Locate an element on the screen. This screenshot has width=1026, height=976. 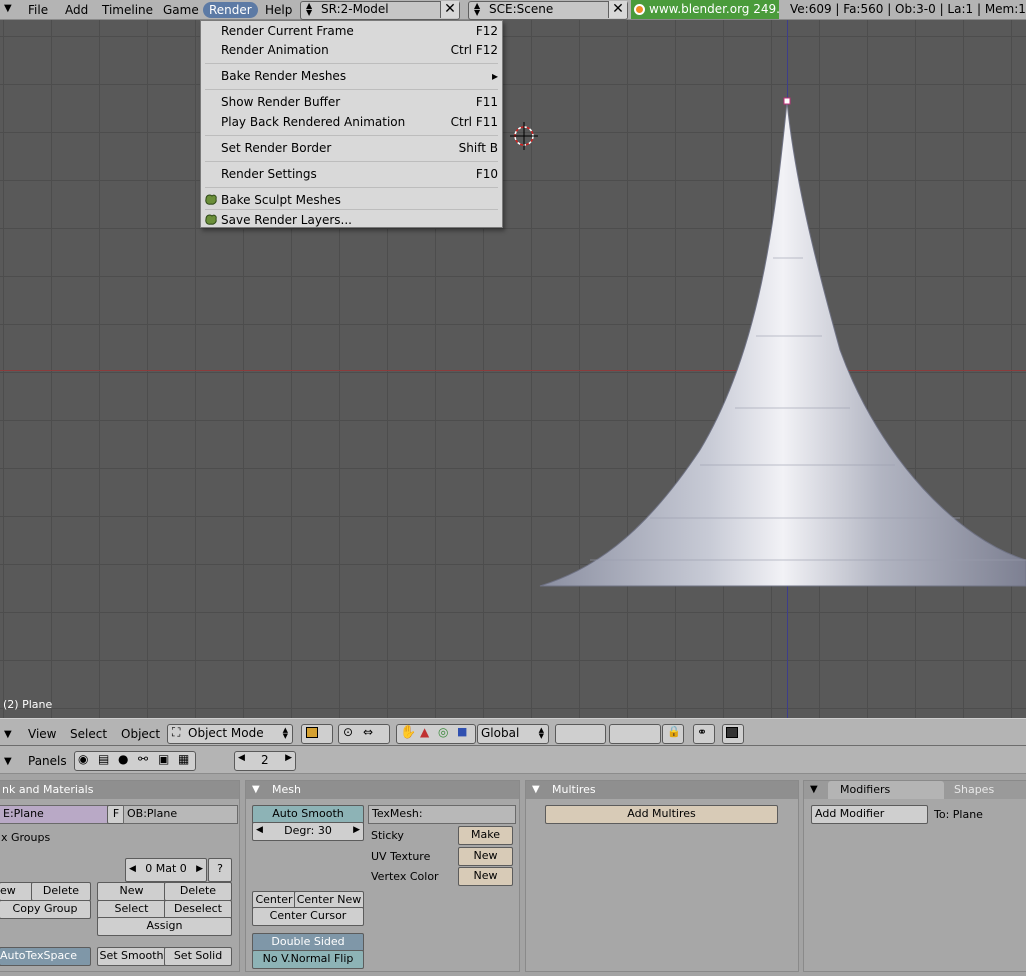
panel-title: ▼ Multires is located at coordinates (662, 790).